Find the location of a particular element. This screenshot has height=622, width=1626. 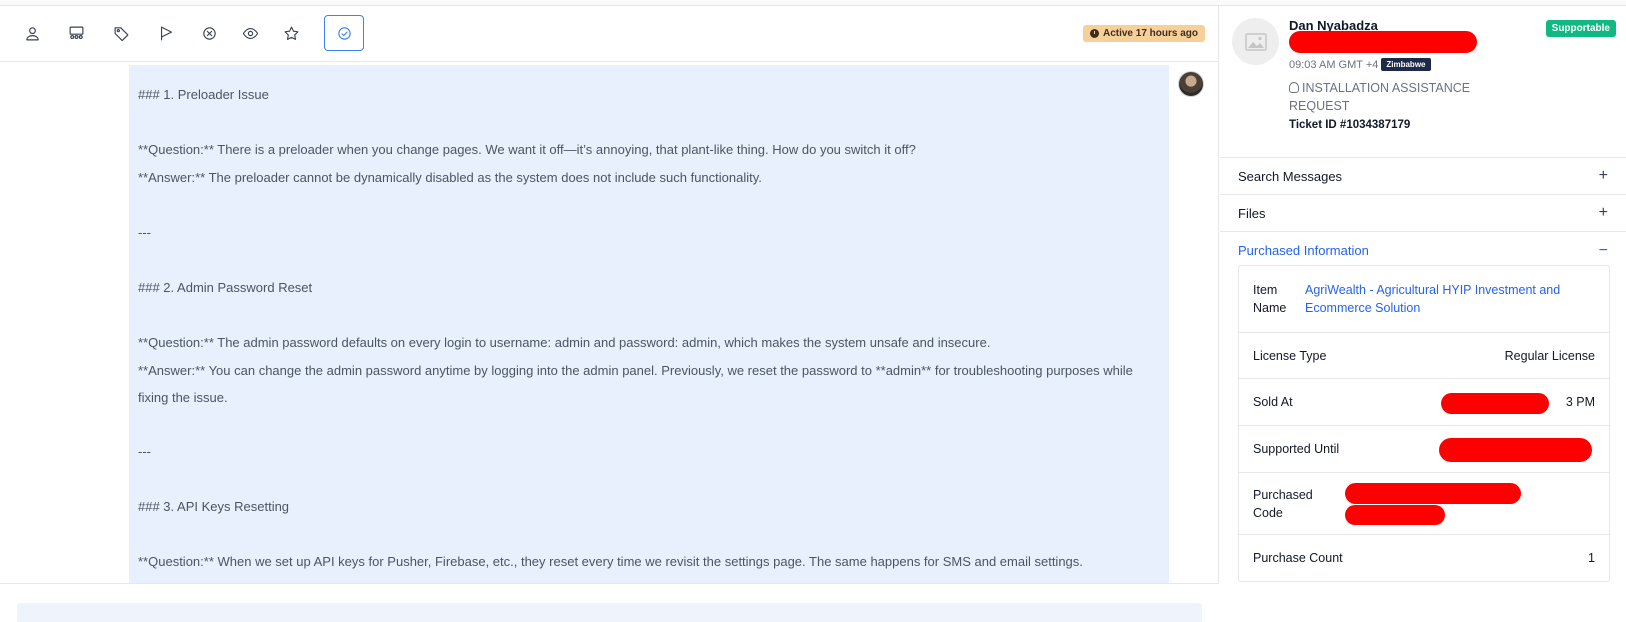

license-type-label: License Type is located at coordinates (1290, 355).